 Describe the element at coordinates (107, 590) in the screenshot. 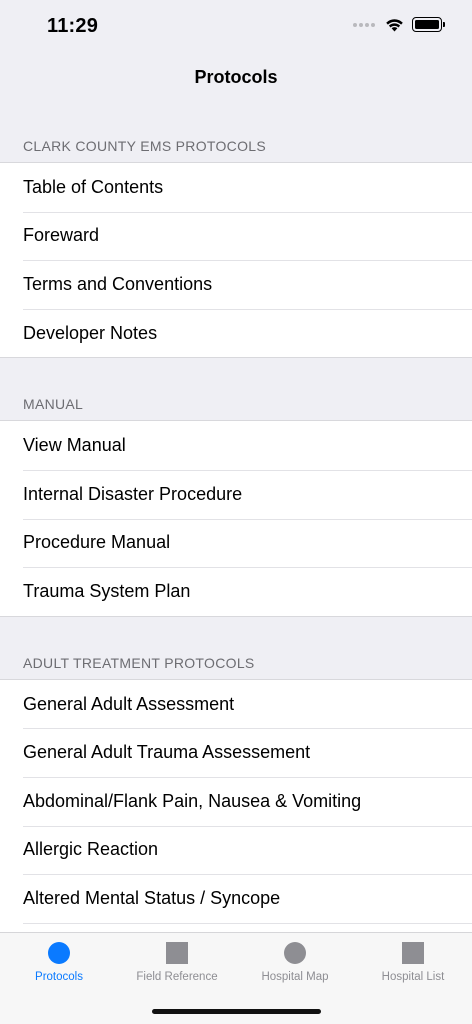

I see `list-item-label: Trauma System Plan` at that location.